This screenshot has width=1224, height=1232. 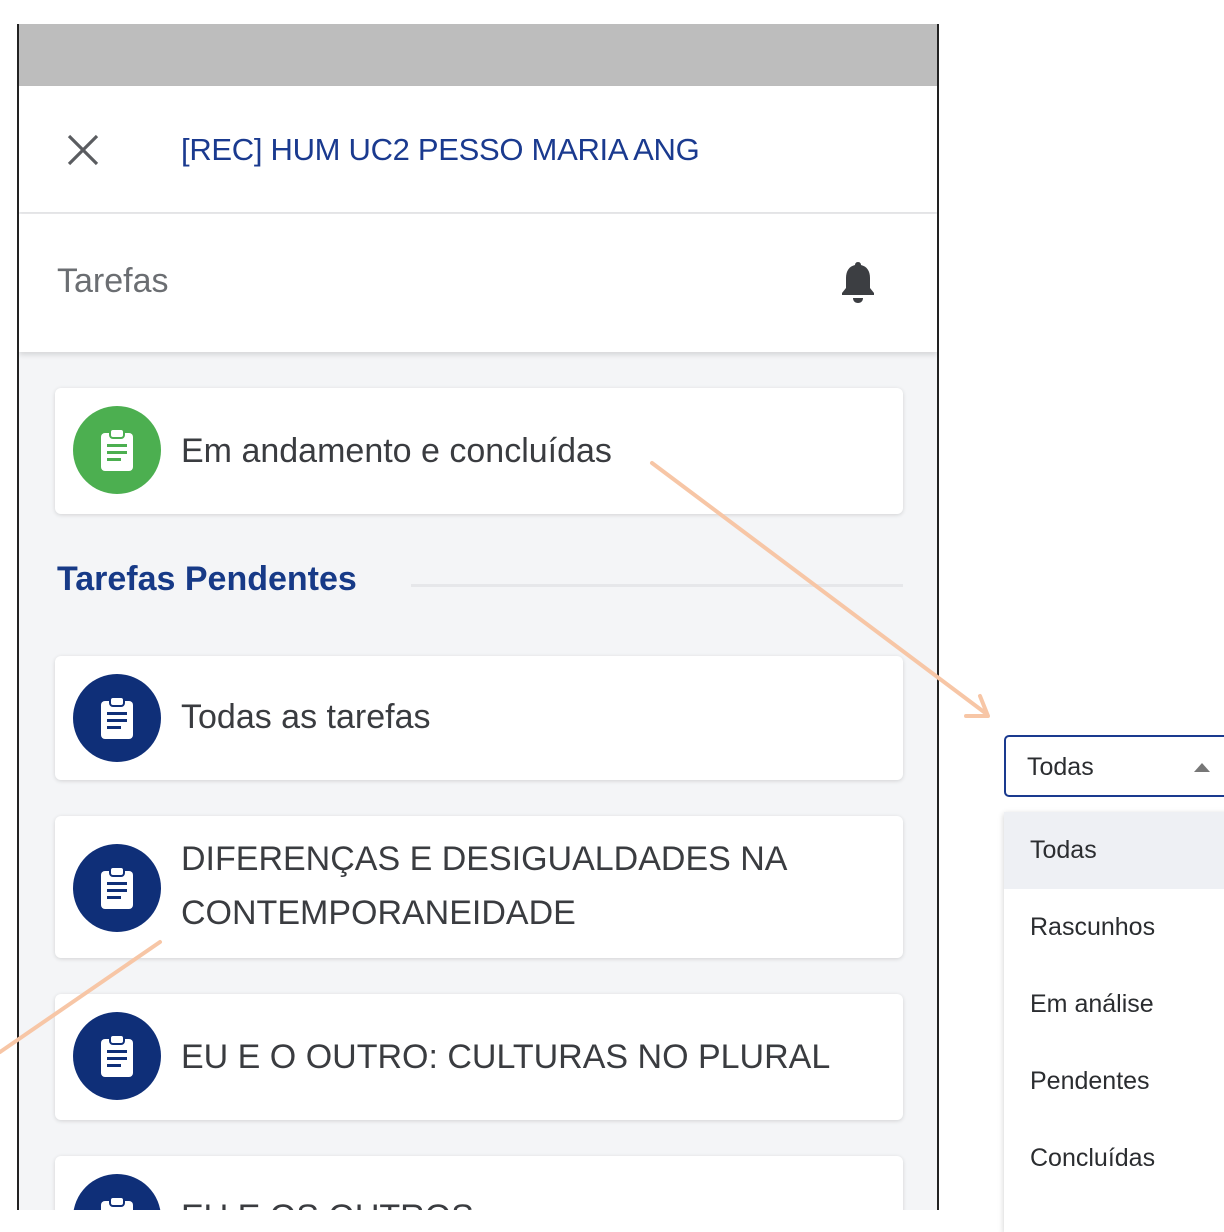 What do you see at coordinates (1060, 767) in the screenshot?
I see `dropdown-value: Todas` at bounding box center [1060, 767].